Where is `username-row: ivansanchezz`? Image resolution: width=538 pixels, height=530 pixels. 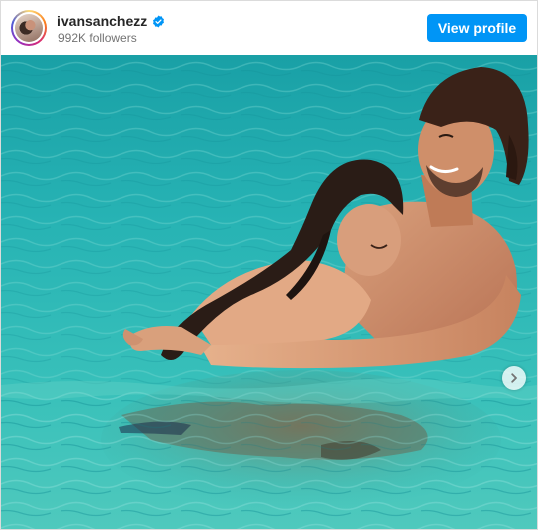
username-row: ivansanchezz is located at coordinates (111, 21).